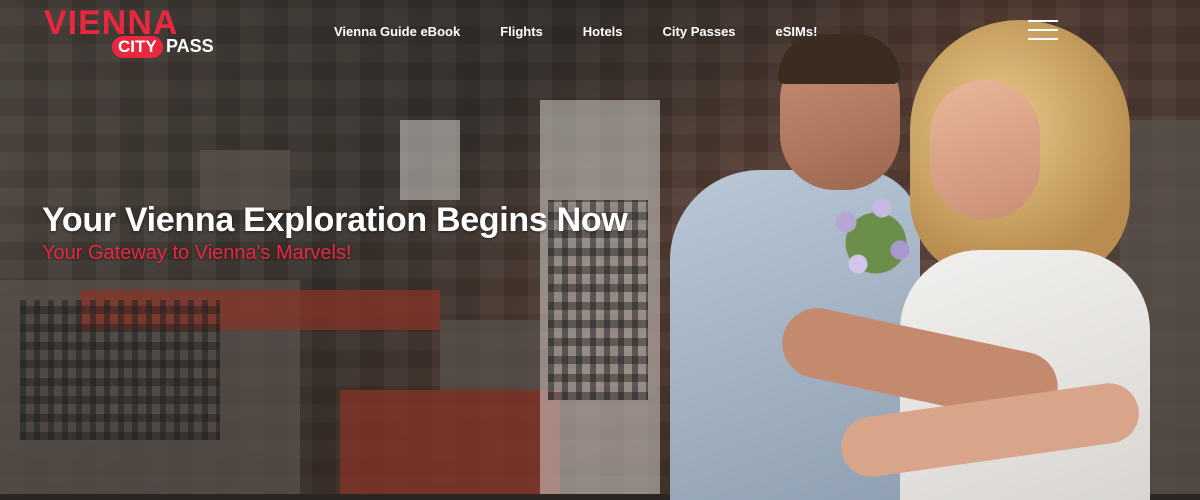 This screenshot has height=500, width=1200. Describe the element at coordinates (699, 33) in the screenshot. I see `nav-item-city-passes: City Passes` at that location.